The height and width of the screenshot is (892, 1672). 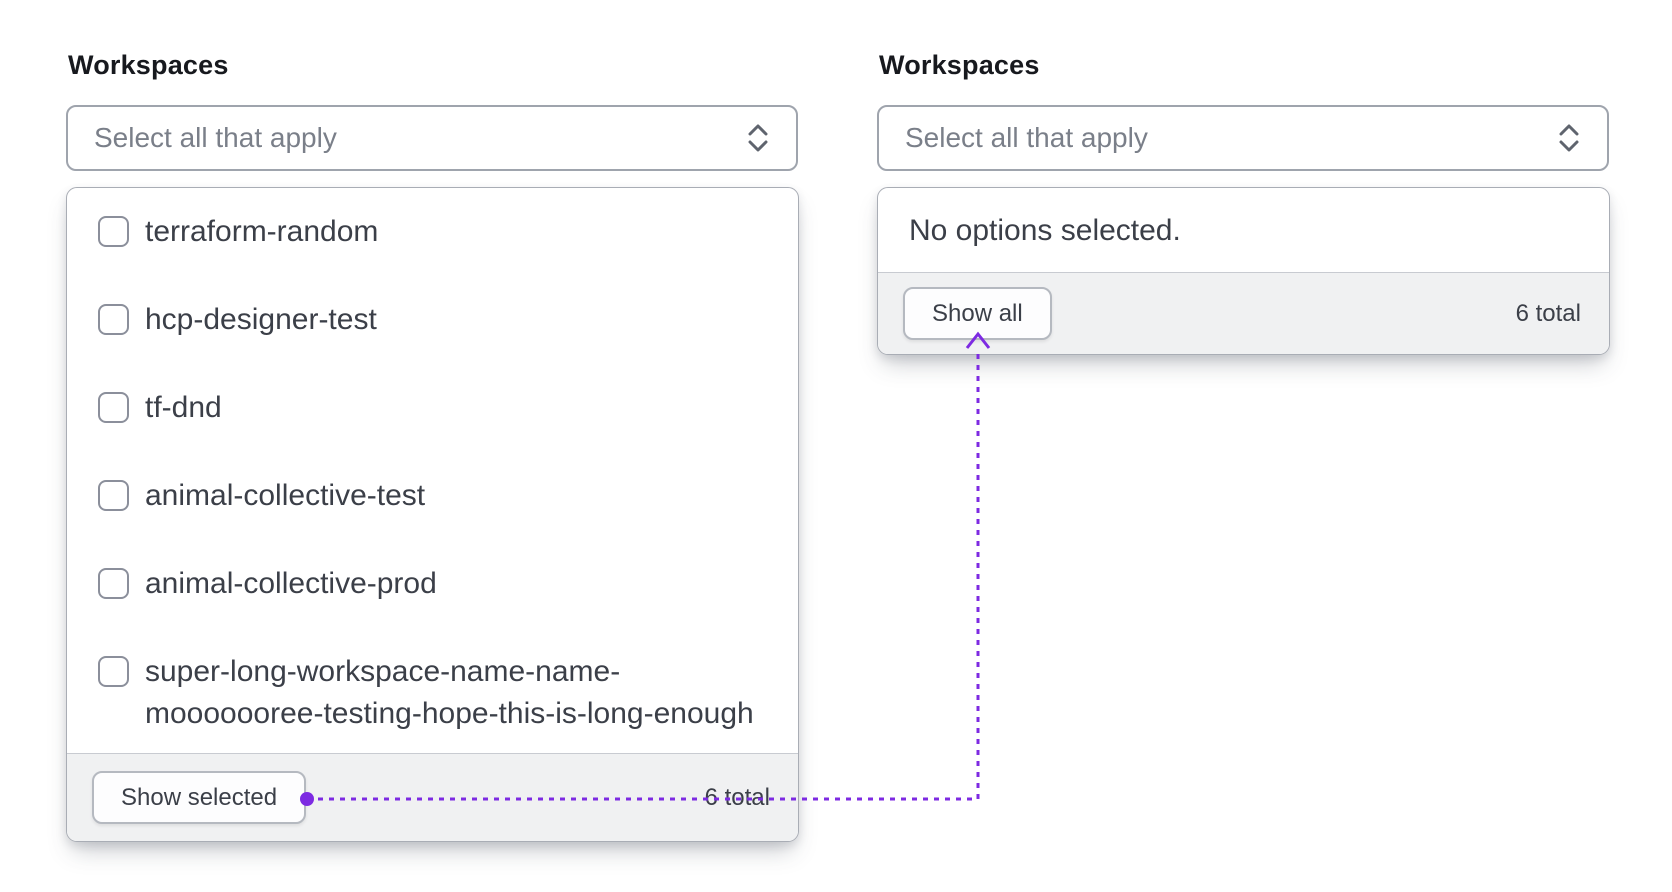 I want to click on option-row: tf-dnd, so click(x=432, y=408).